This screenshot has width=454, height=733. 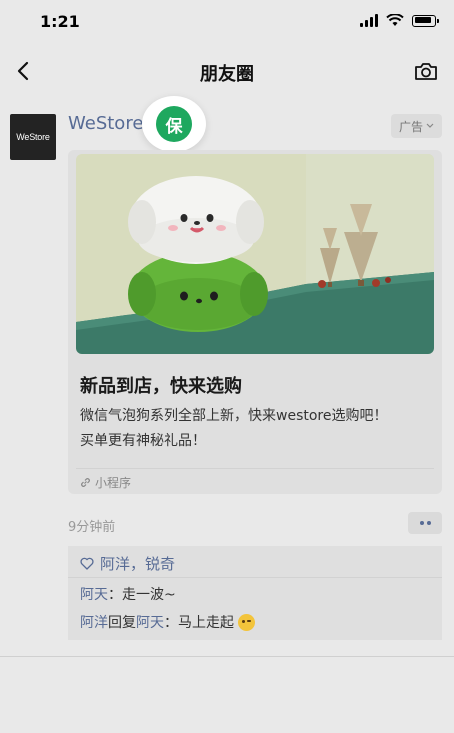 I want to click on mini-program-label: 小程序, so click(x=113, y=483).